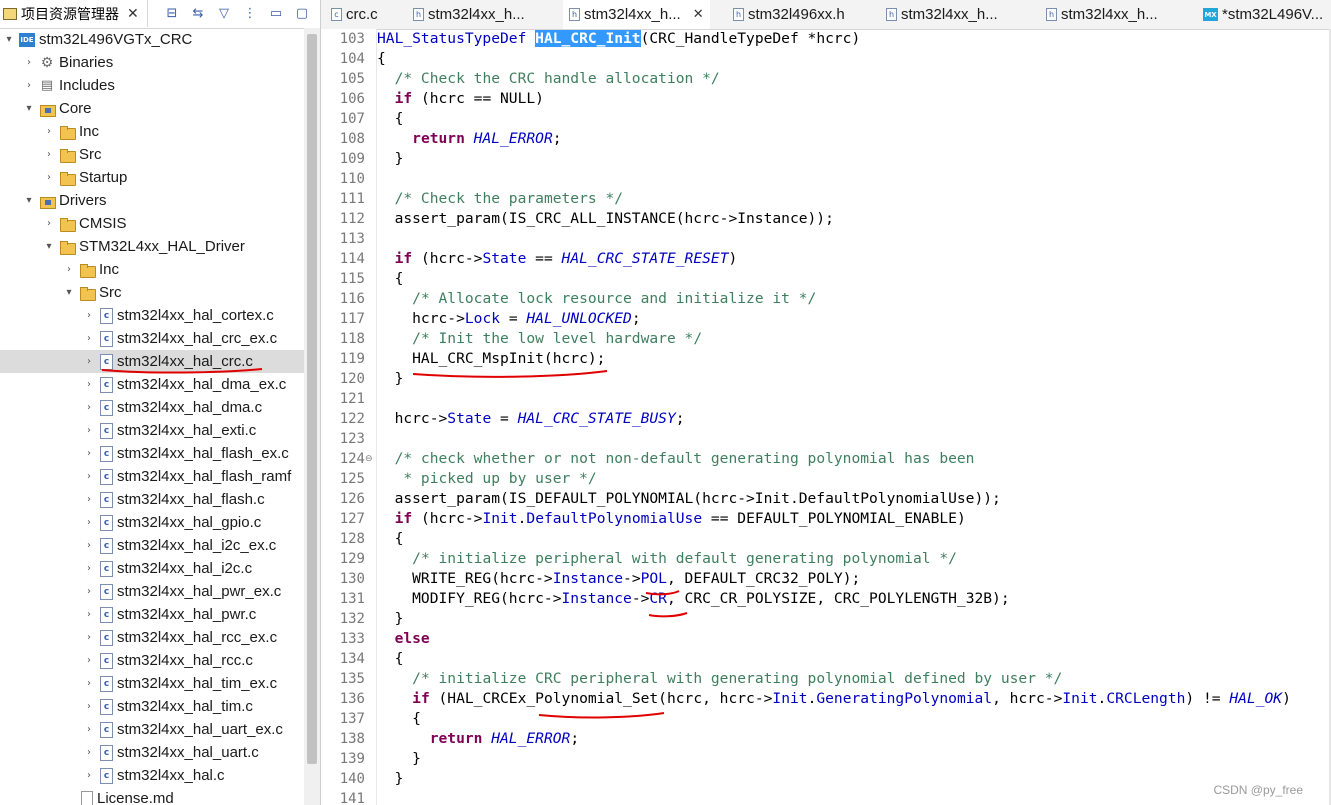 This screenshot has width=1331, height=805. I want to click on explorer-tab: 项目资源管理器 ✕, so click(74, 13).